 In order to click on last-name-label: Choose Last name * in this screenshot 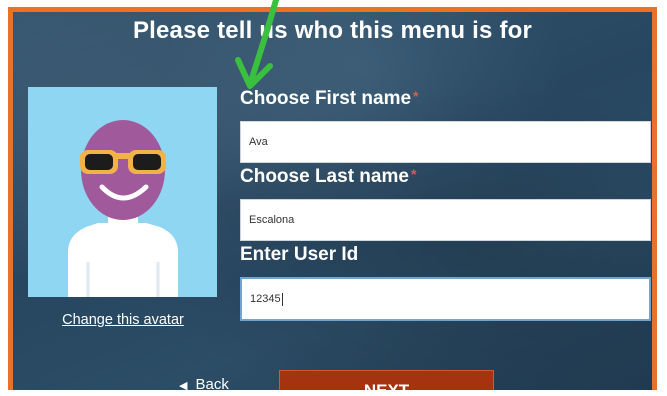, I will do `click(328, 177)`.